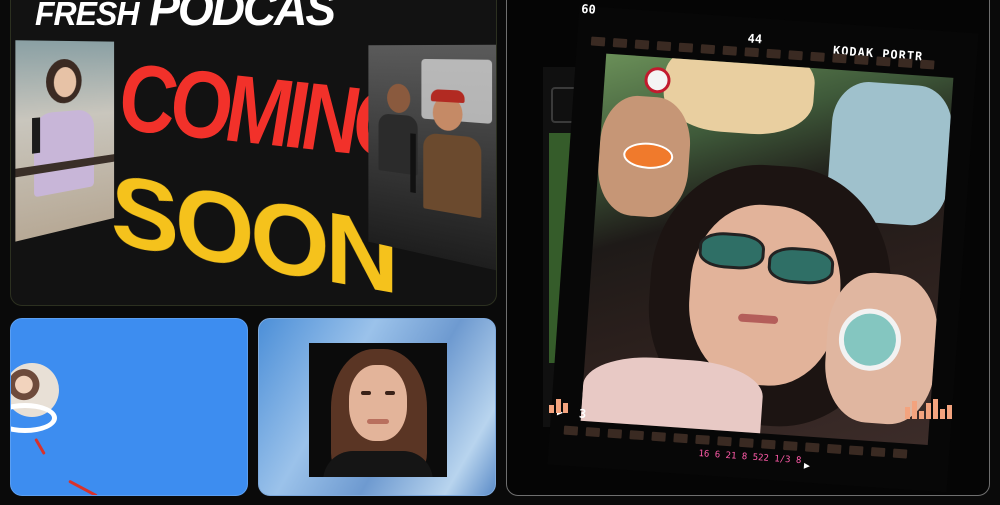 The height and width of the screenshot is (505, 1000). What do you see at coordinates (750, 458) in the screenshot?
I see `film-edge-code: 16 6 21 8 522 1/3 8` at bounding box center [750, 458].